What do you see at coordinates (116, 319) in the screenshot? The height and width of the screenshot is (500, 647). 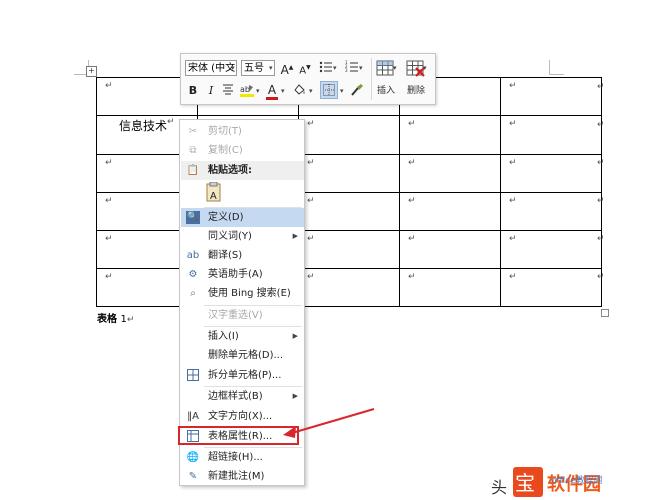 I see `table-caption: 表格 1↵` at bounding box center [116, 319].